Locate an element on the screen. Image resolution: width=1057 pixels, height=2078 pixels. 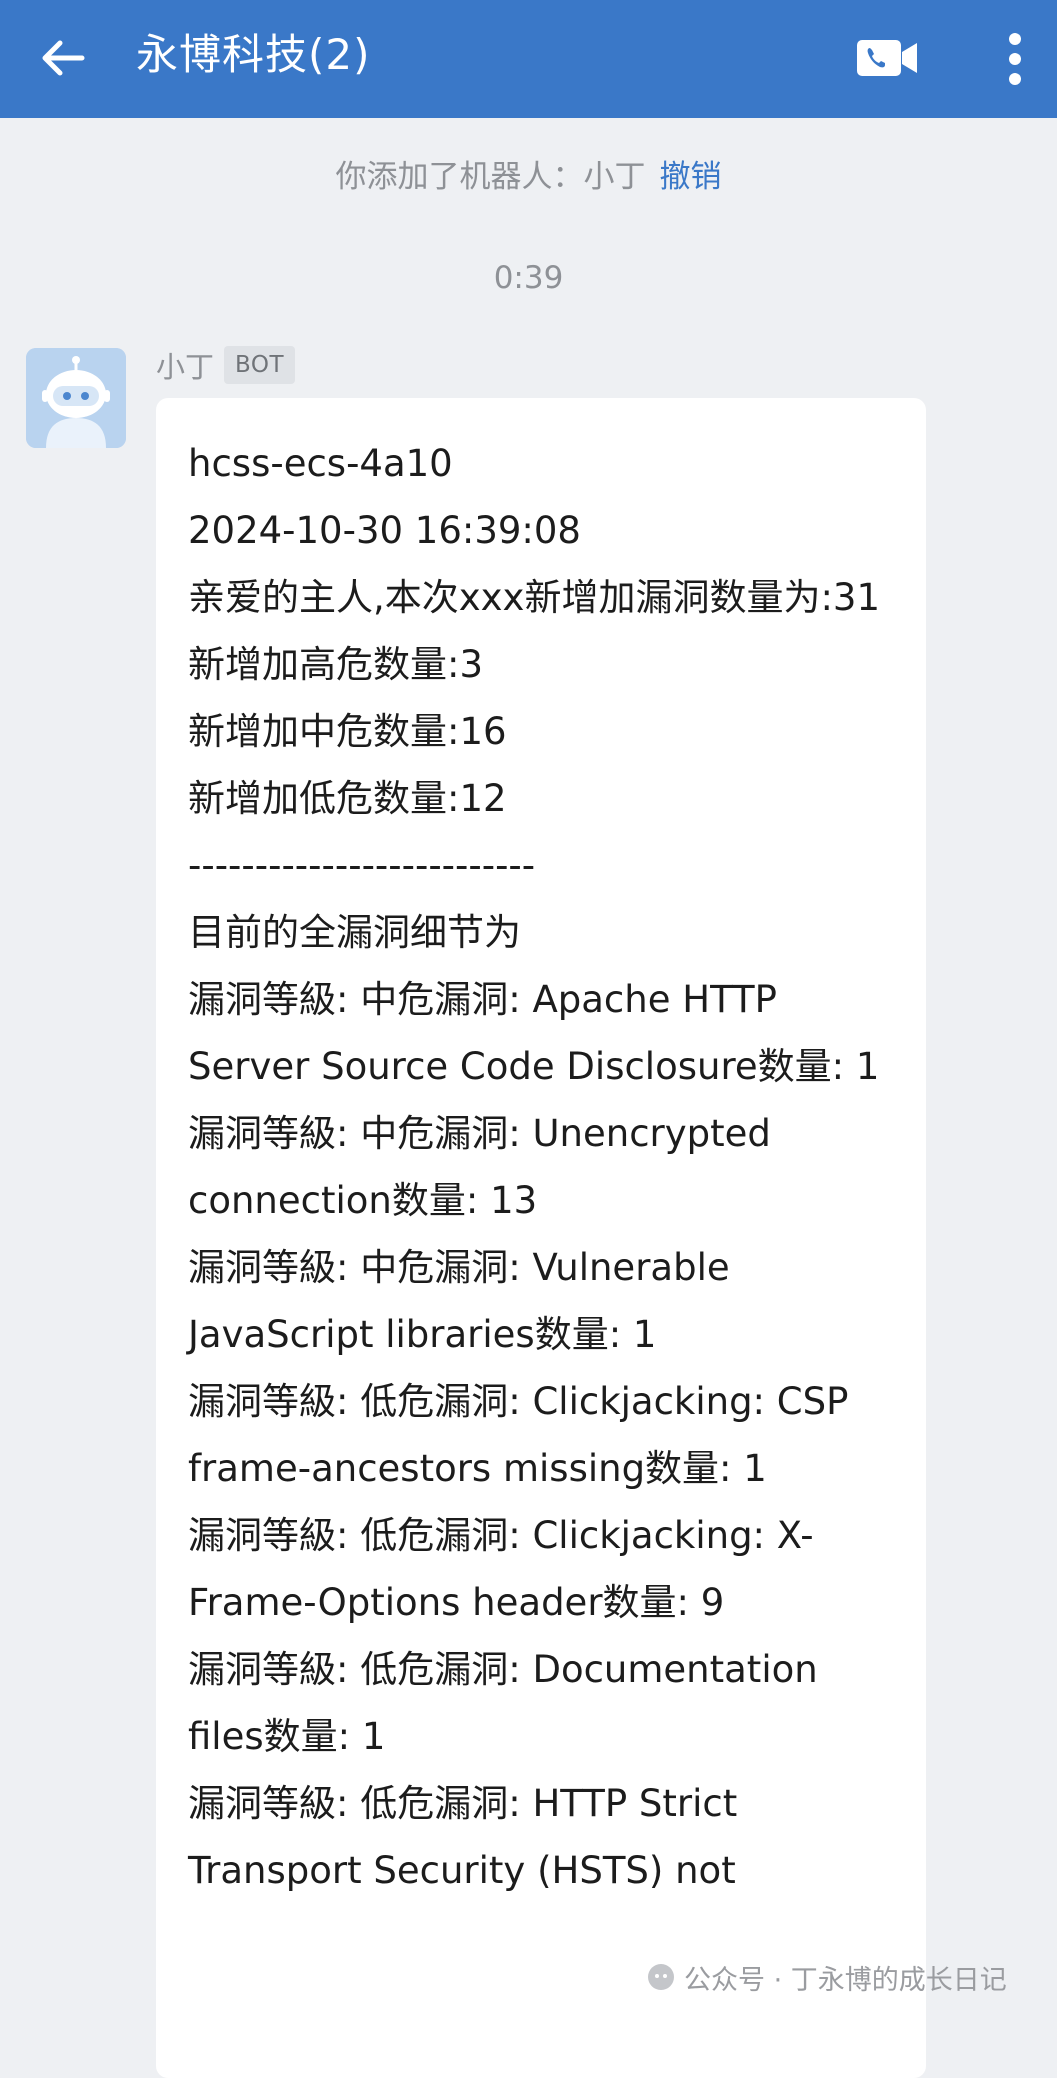
message-line: 漏洞等級: 低危漏洞: Documentation files数量: 1 is located at coordinates (503, 1703).